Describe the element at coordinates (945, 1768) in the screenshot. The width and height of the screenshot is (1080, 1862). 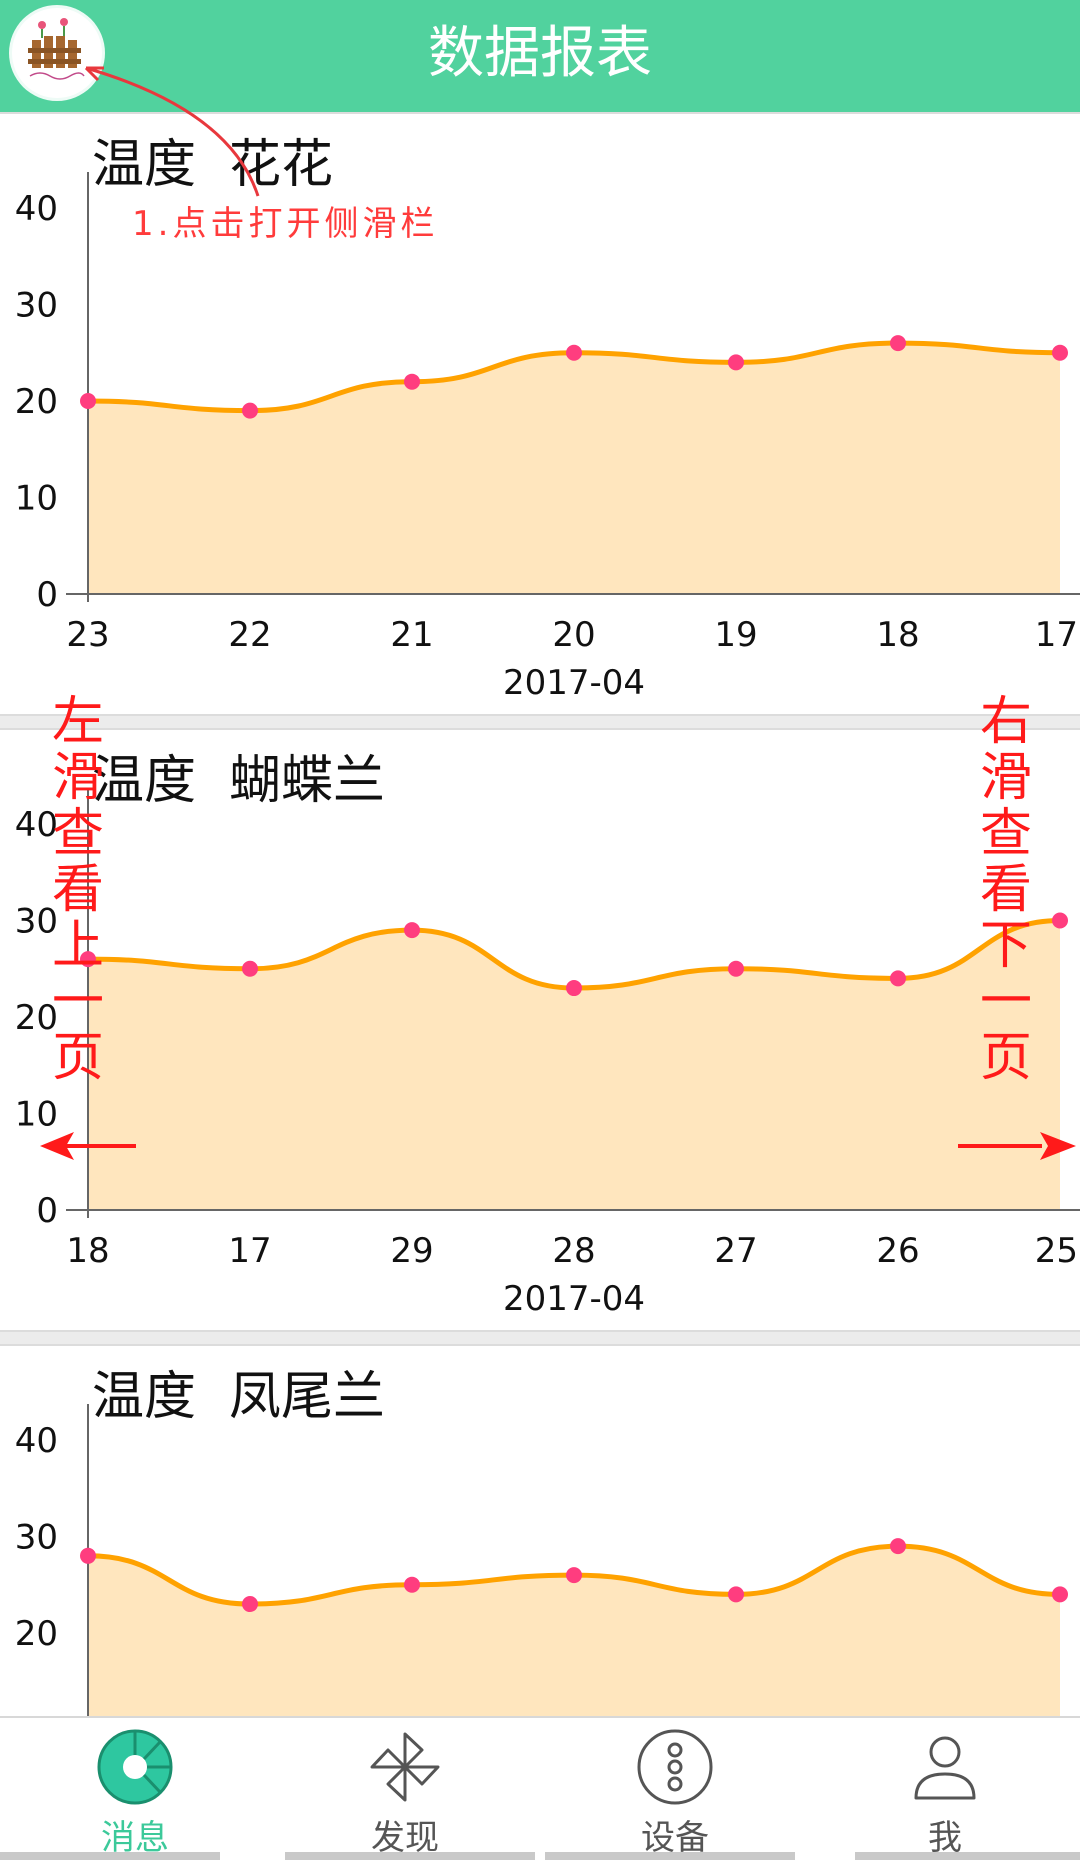
I see `user-icon` at that location.